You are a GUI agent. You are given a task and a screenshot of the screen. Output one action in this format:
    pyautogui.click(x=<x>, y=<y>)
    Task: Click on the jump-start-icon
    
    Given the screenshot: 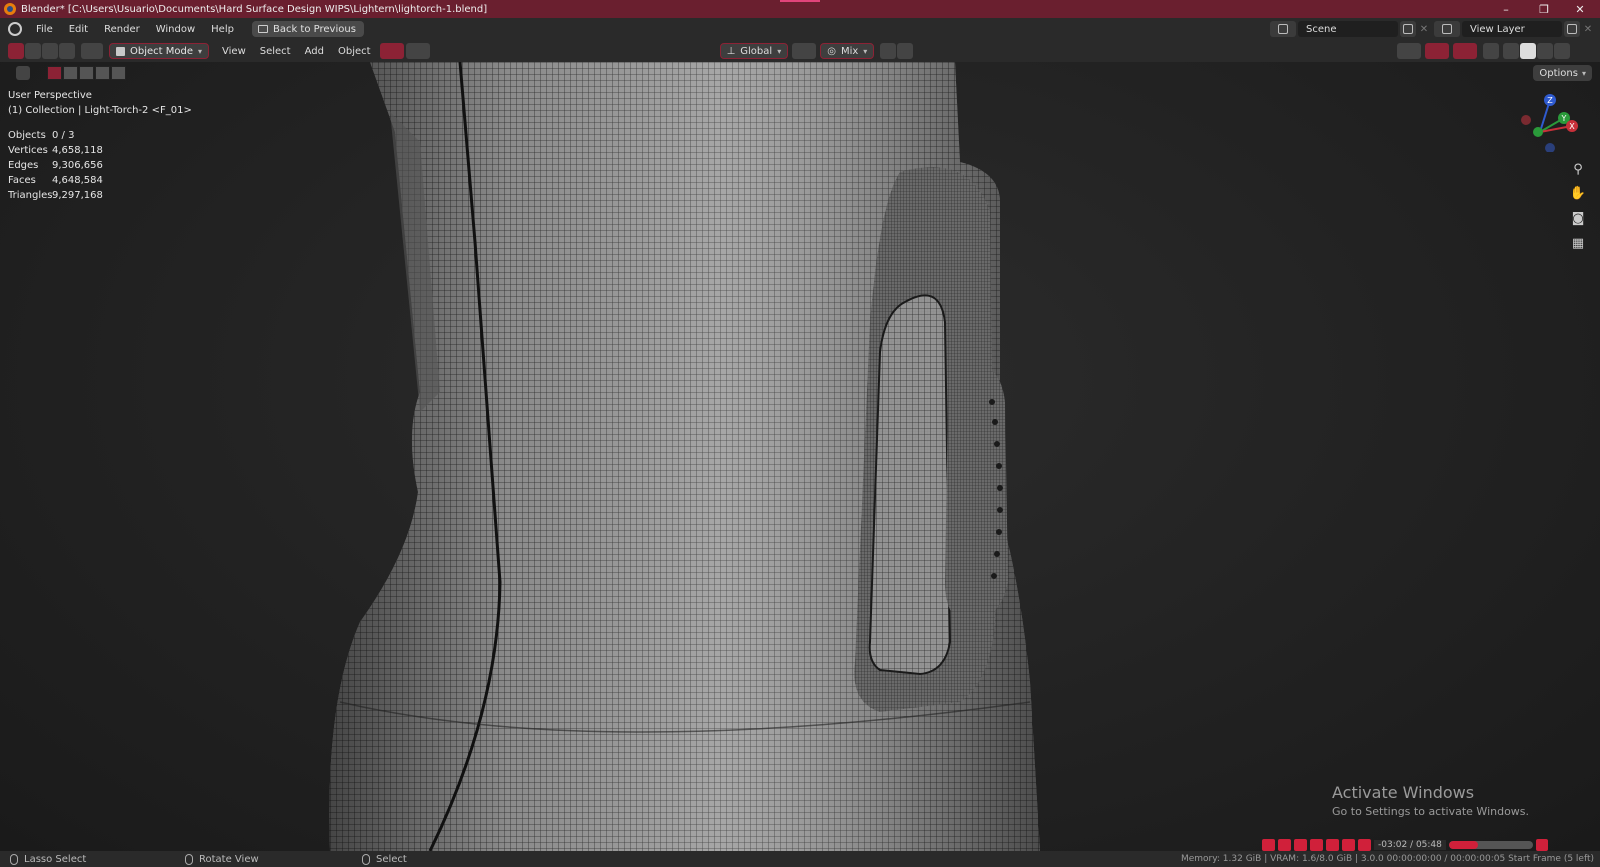 What is the action you would take?
    pyautogui.click(x=1268, y=845)
    